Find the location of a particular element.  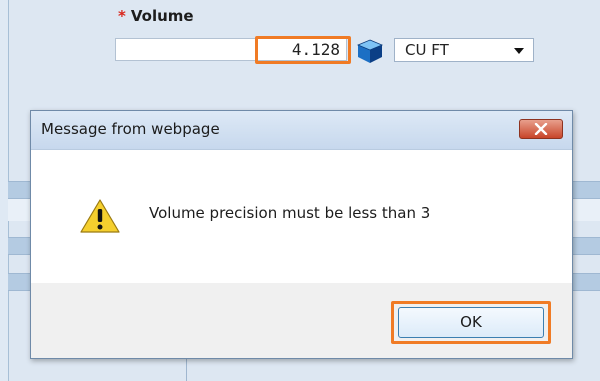

chevron-down-icon is located at coordinates (519, 51).